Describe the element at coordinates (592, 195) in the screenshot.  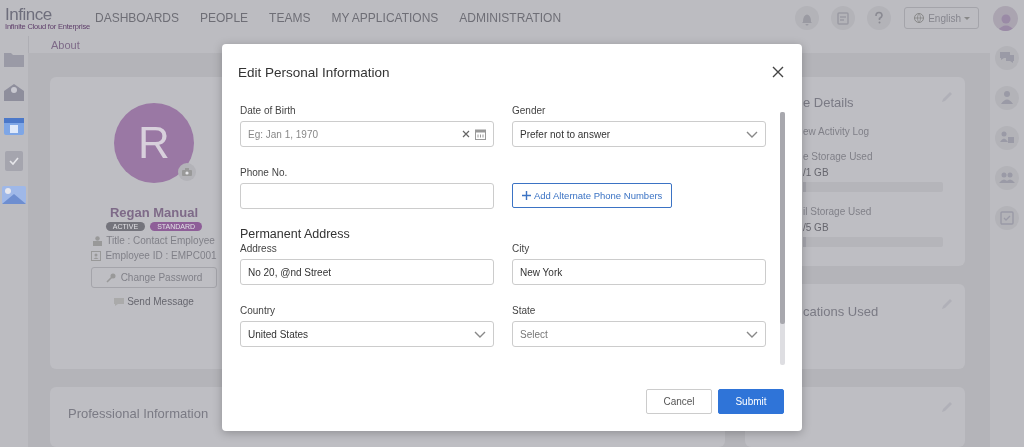
I see `add-phone-button: Add Alternate Phone Numbers` at that location.